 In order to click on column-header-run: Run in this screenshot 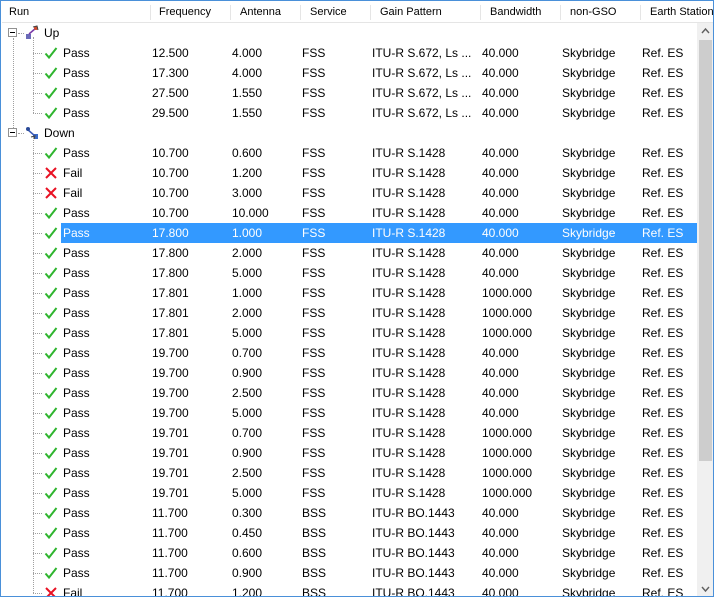, I will do `click(19, 12)`.